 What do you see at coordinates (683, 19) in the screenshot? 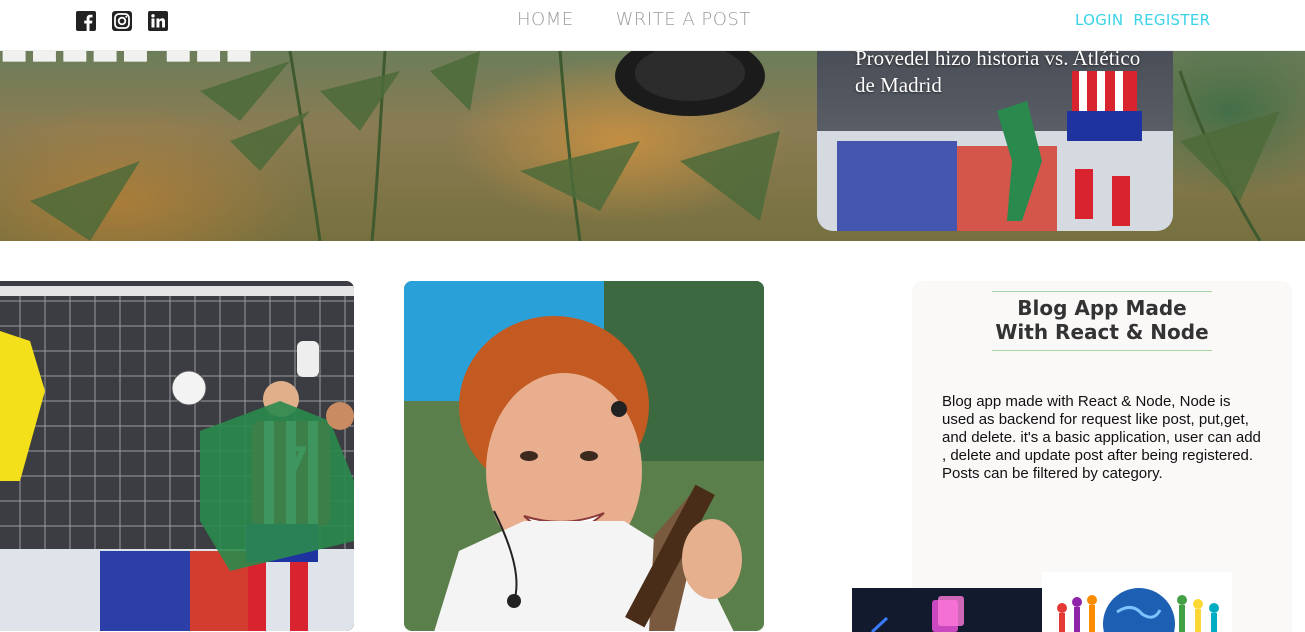
I see `nav-write-post-link: WRITE A POST` at bounding box center [683, 19].